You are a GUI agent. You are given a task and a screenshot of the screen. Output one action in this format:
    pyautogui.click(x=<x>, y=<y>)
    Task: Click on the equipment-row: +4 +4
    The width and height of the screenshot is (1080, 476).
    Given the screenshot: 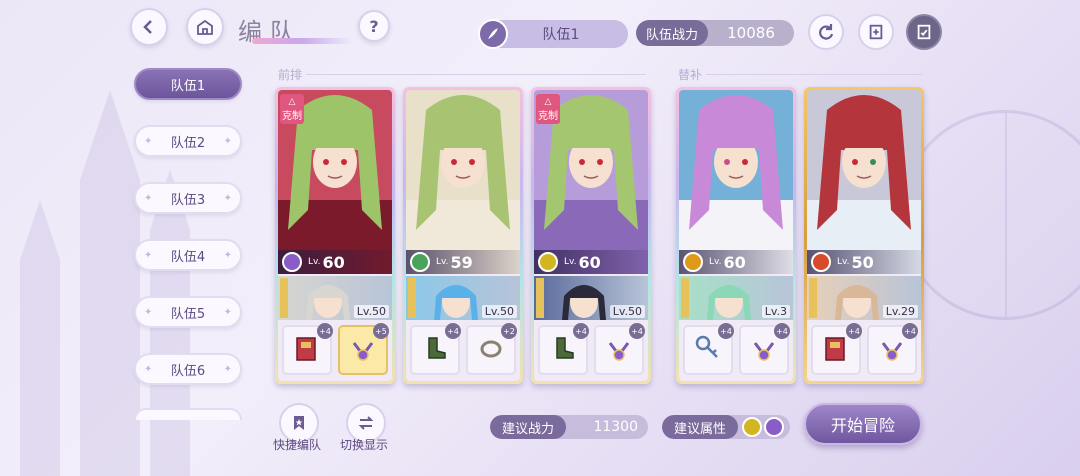 What is the action you would take?
    pyautogui.click(x=736, y=349)
    